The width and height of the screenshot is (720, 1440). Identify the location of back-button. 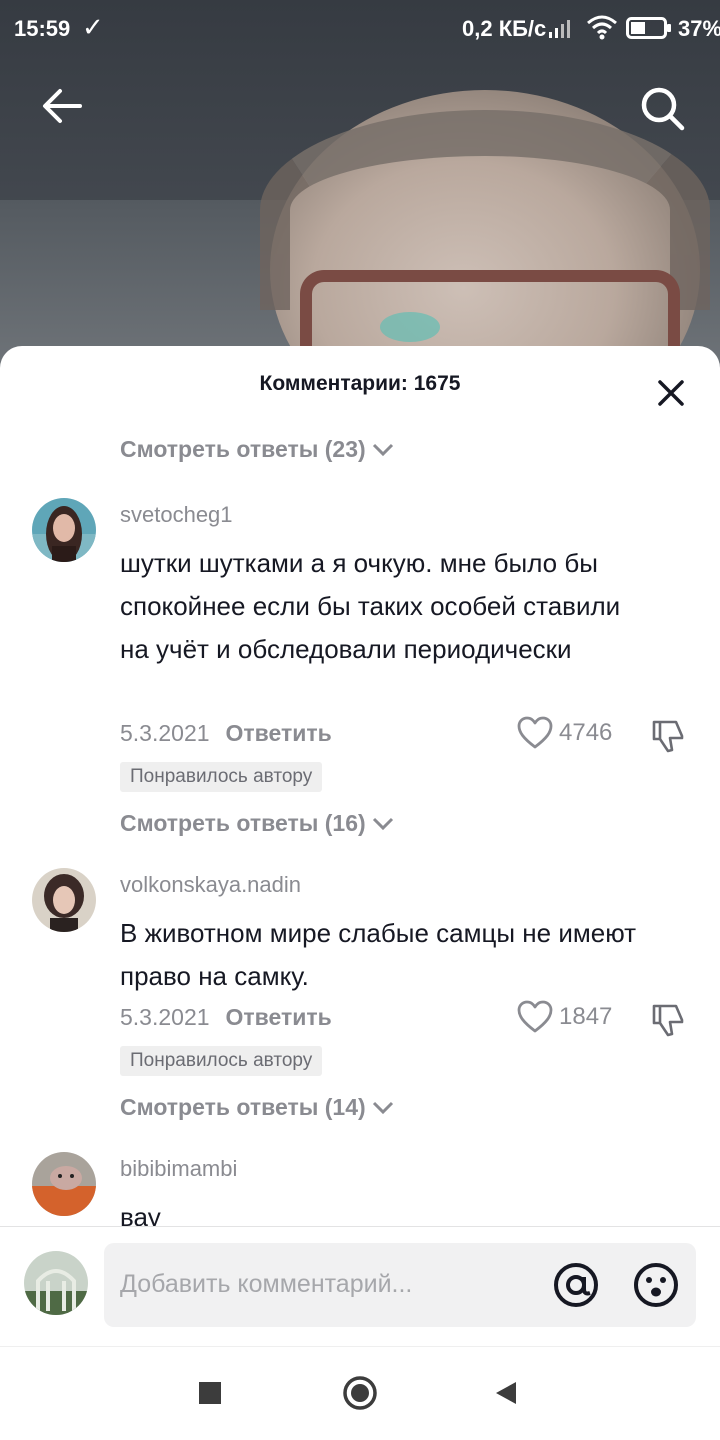
(506, 1393).